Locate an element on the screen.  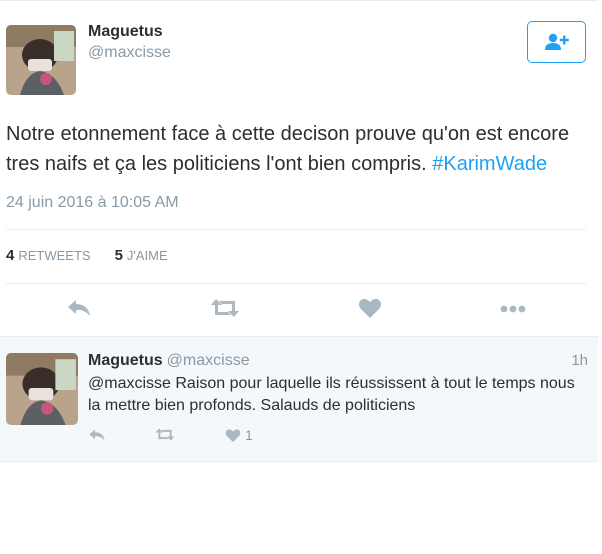
reply-button is located at coordinates (79, 310).